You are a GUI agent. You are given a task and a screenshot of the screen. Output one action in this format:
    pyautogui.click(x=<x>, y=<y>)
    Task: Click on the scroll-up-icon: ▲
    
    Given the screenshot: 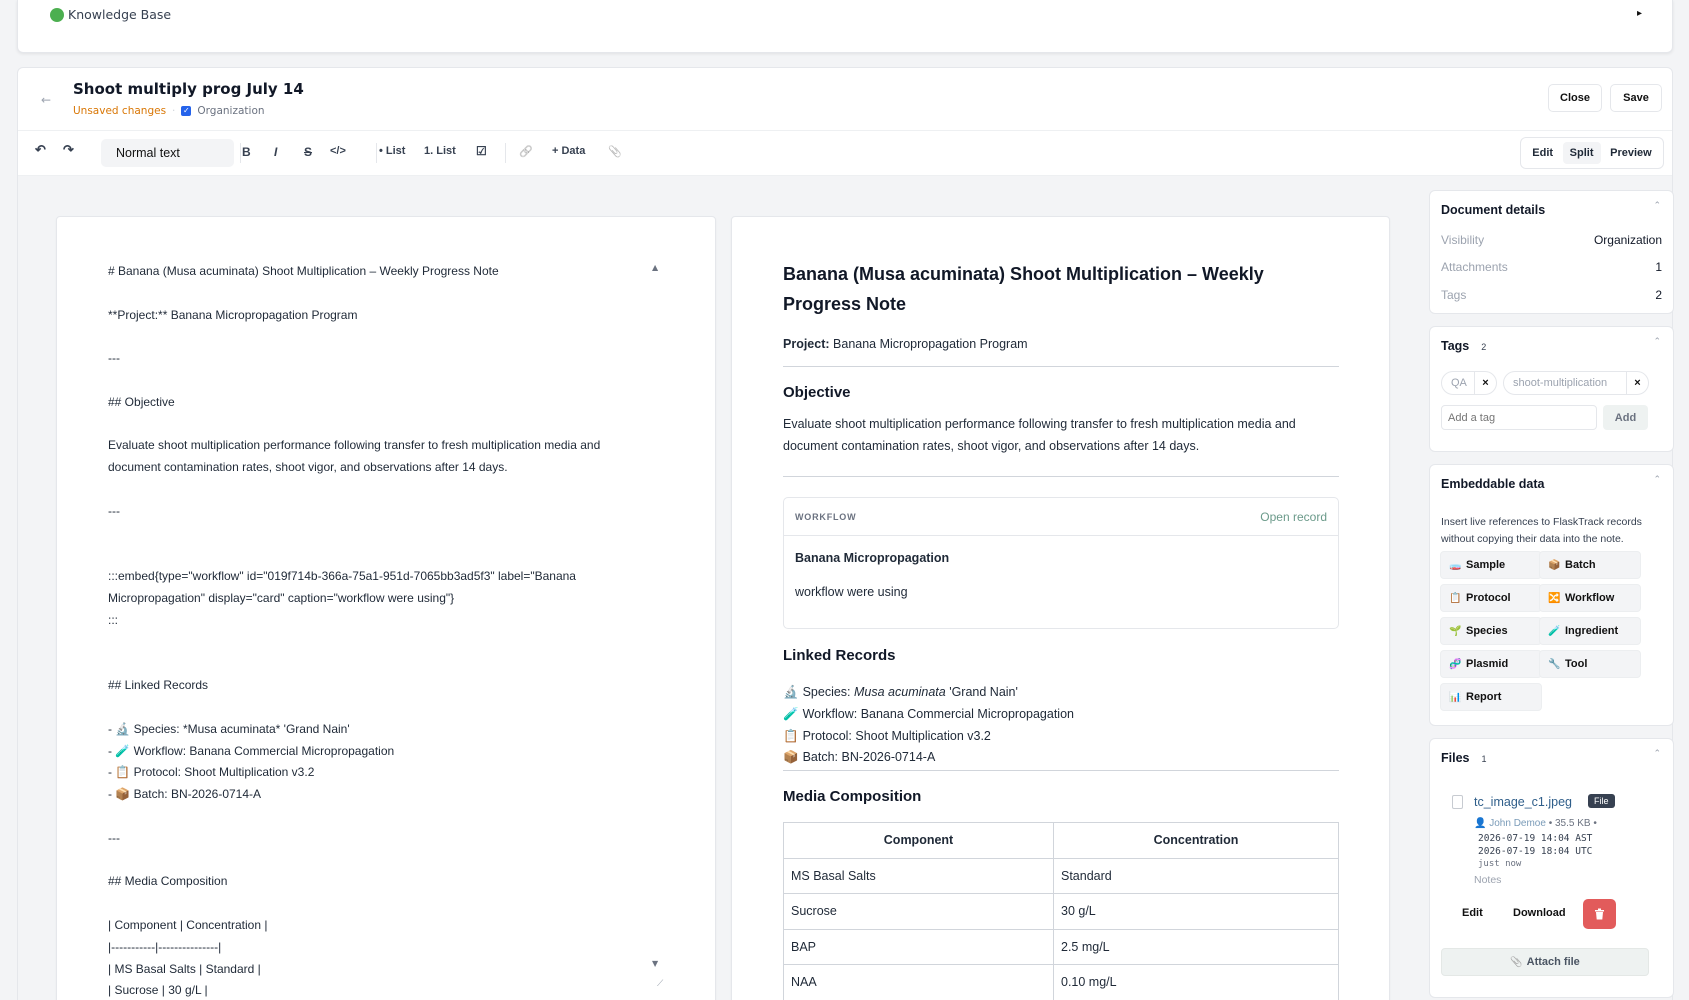 What is the action you would take?
    pyautogui.click(x=655, y=267)
    